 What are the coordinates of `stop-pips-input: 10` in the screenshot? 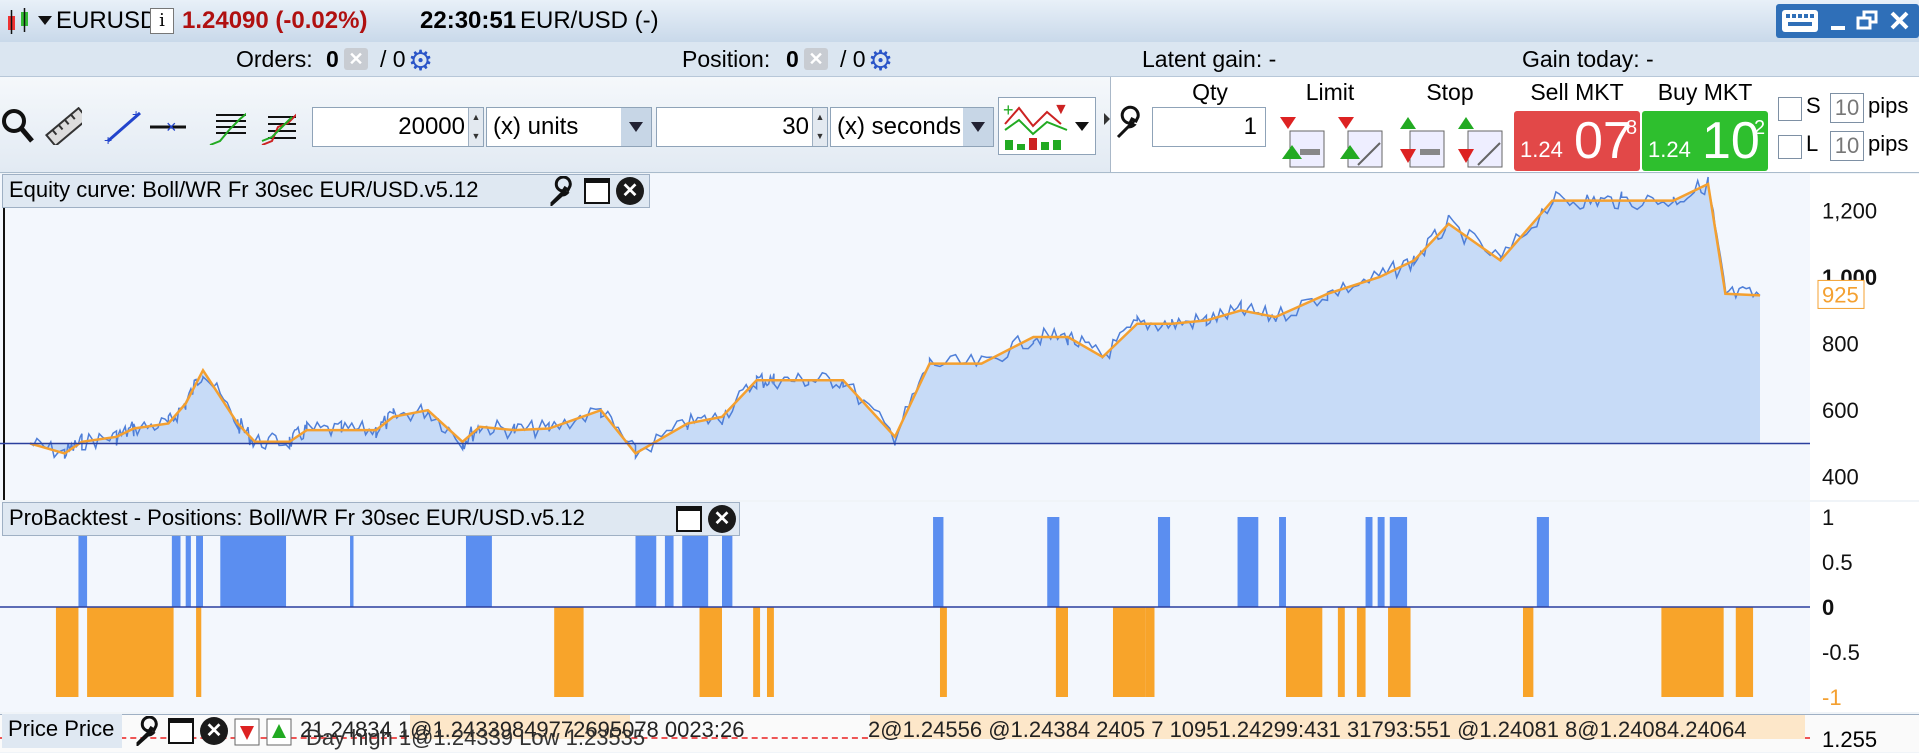 It's located at (1847, 108).